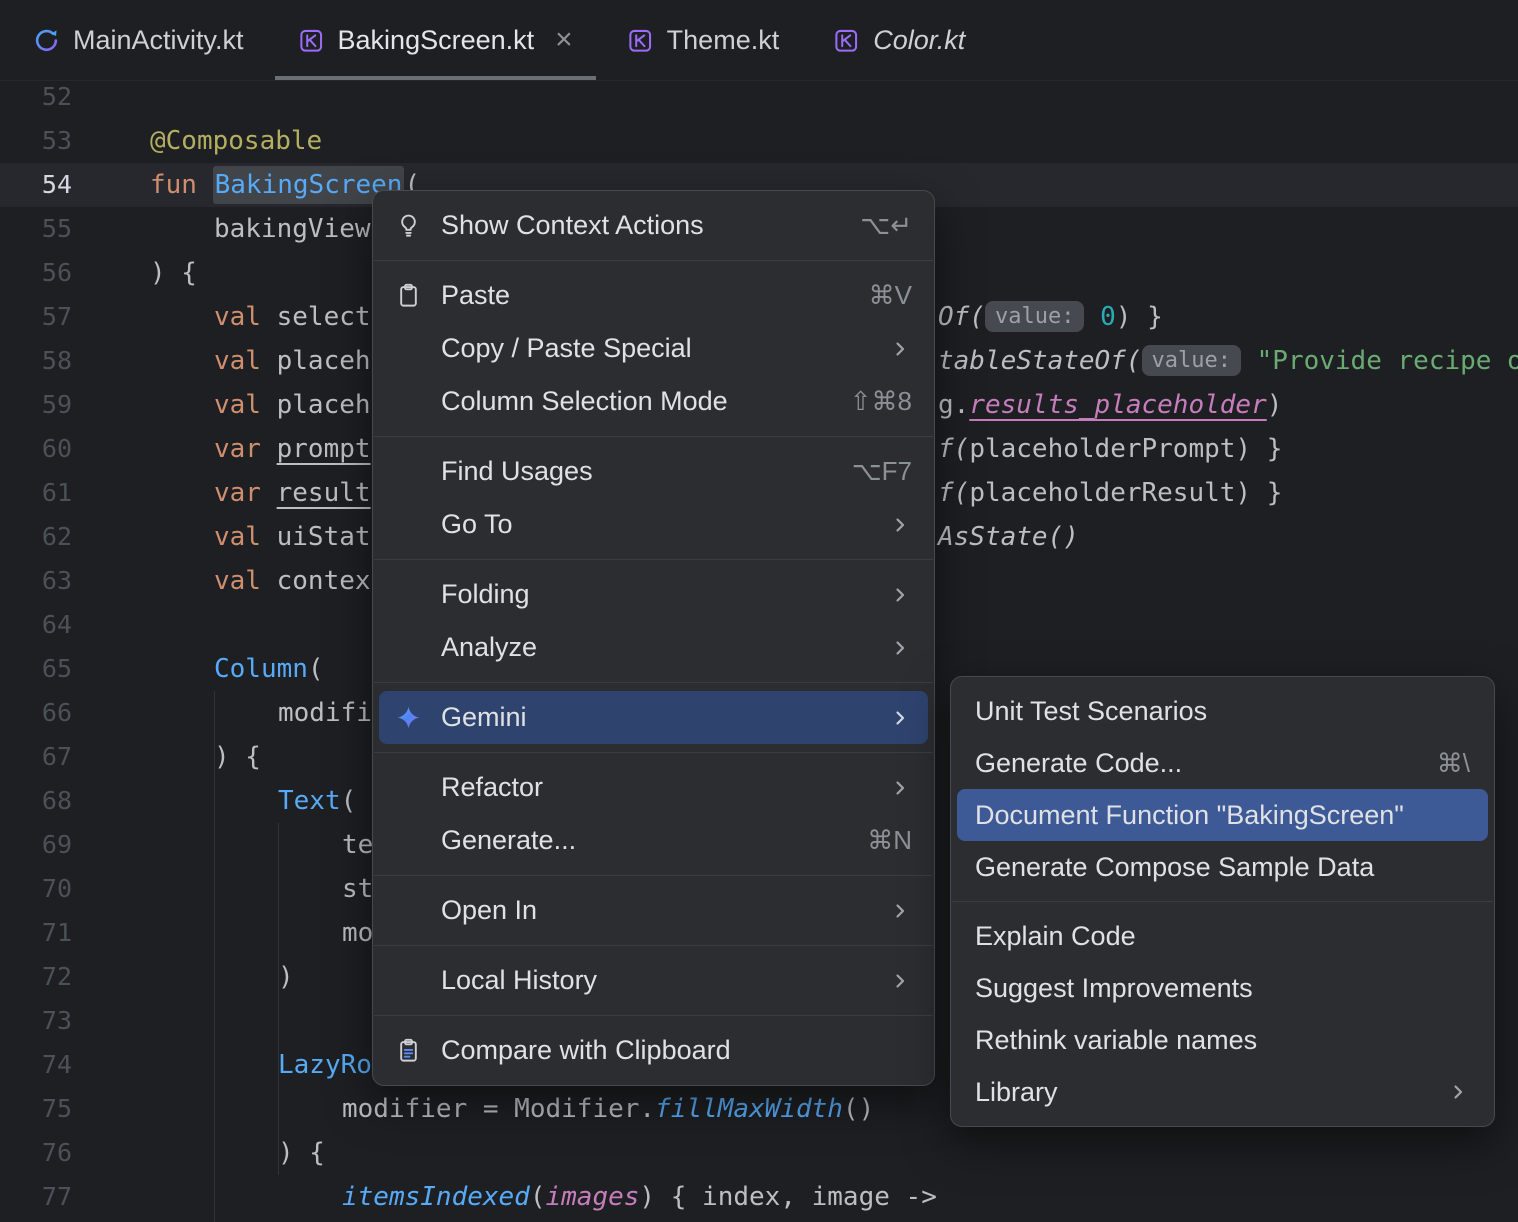 This screenshot has width=1518, height=1222. What do you see at coordinates (36, 449) in the screenshot?
I see `line-number: 60` at bounding box center [36, 449].